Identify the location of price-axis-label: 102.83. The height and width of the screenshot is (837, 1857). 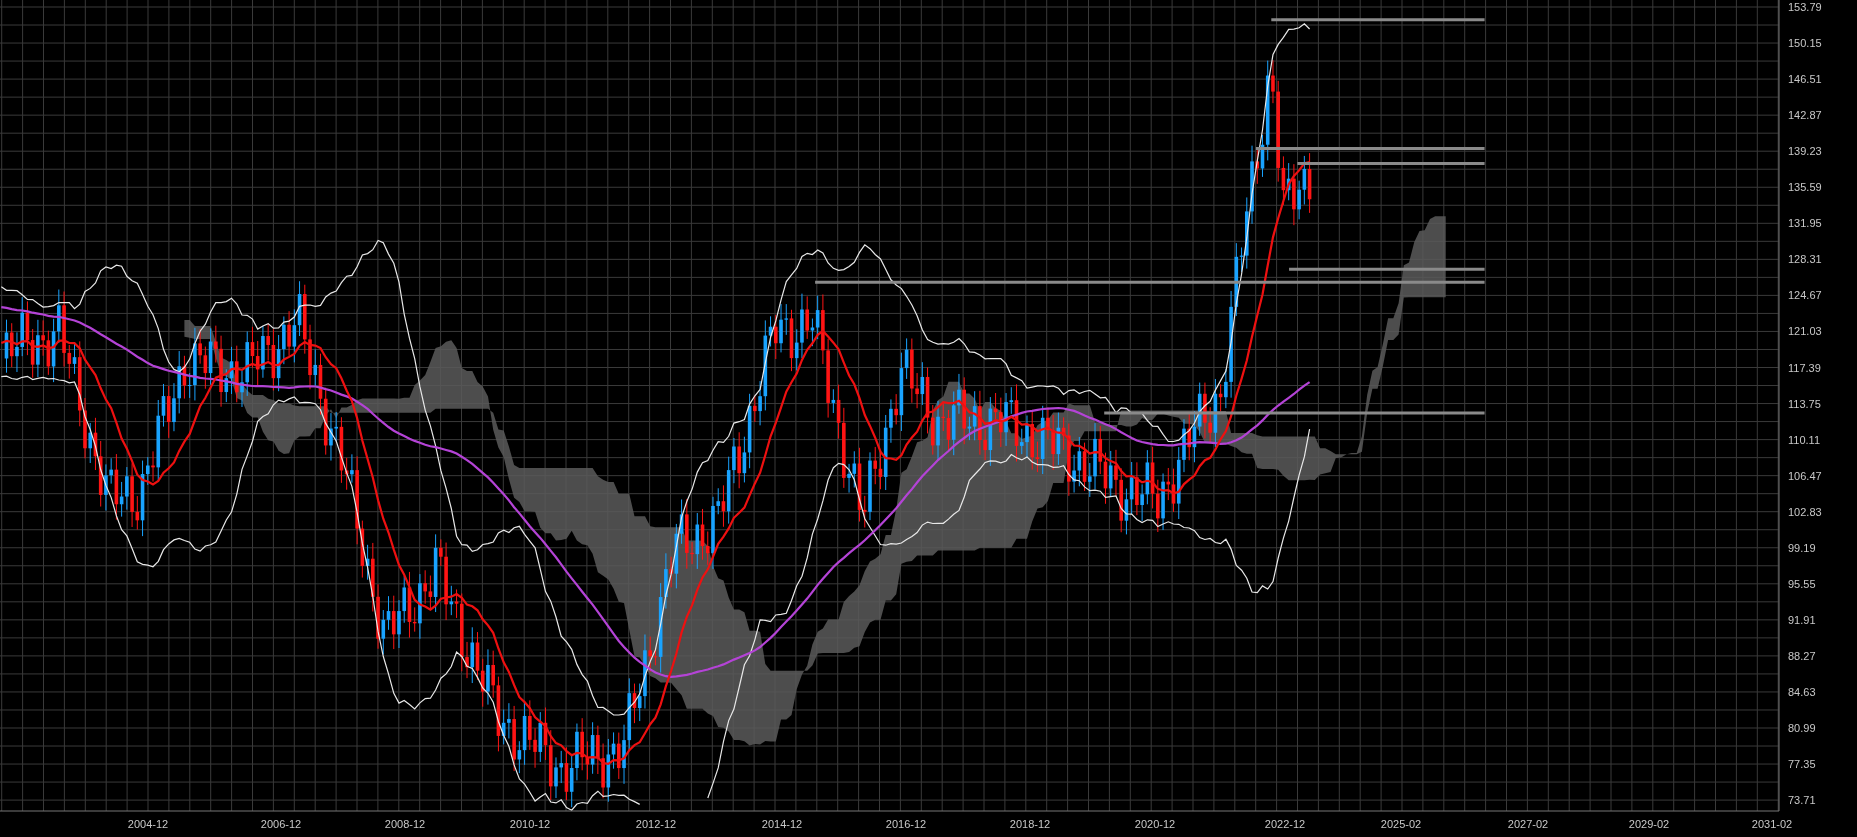
(1805, 511).